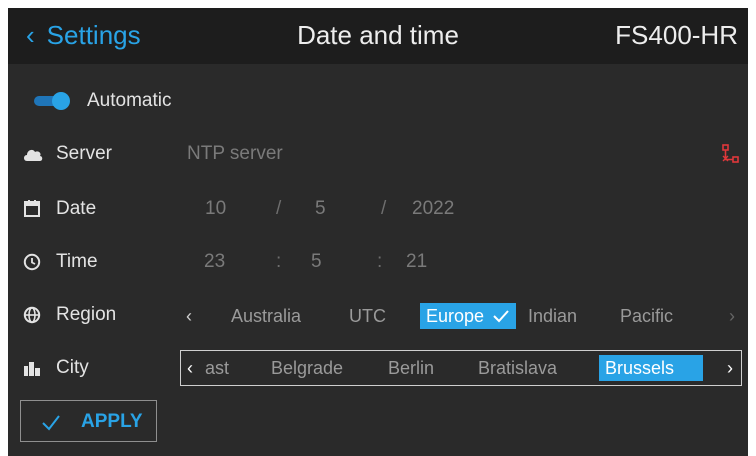 The height and width of the screenshot is (456, 756). I want to click on date-year: 2022, so click(433, 209).